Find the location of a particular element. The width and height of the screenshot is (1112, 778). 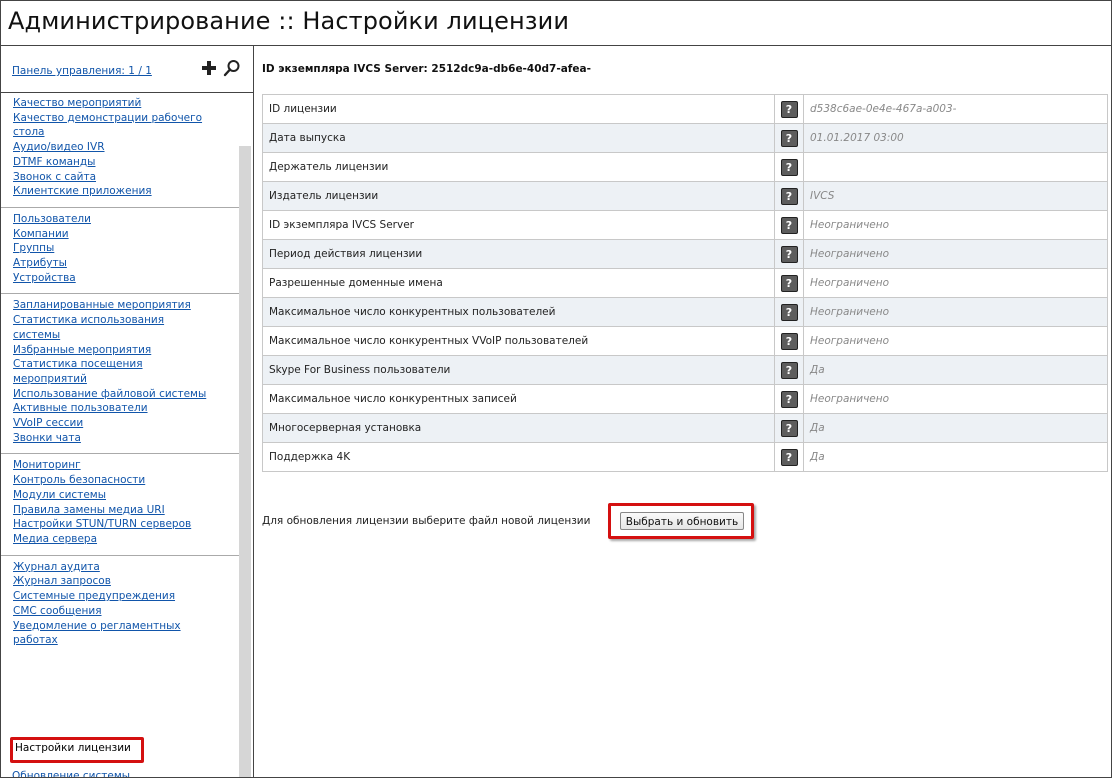

property-name: Дата выпуска is located at coordinates (518, 138).